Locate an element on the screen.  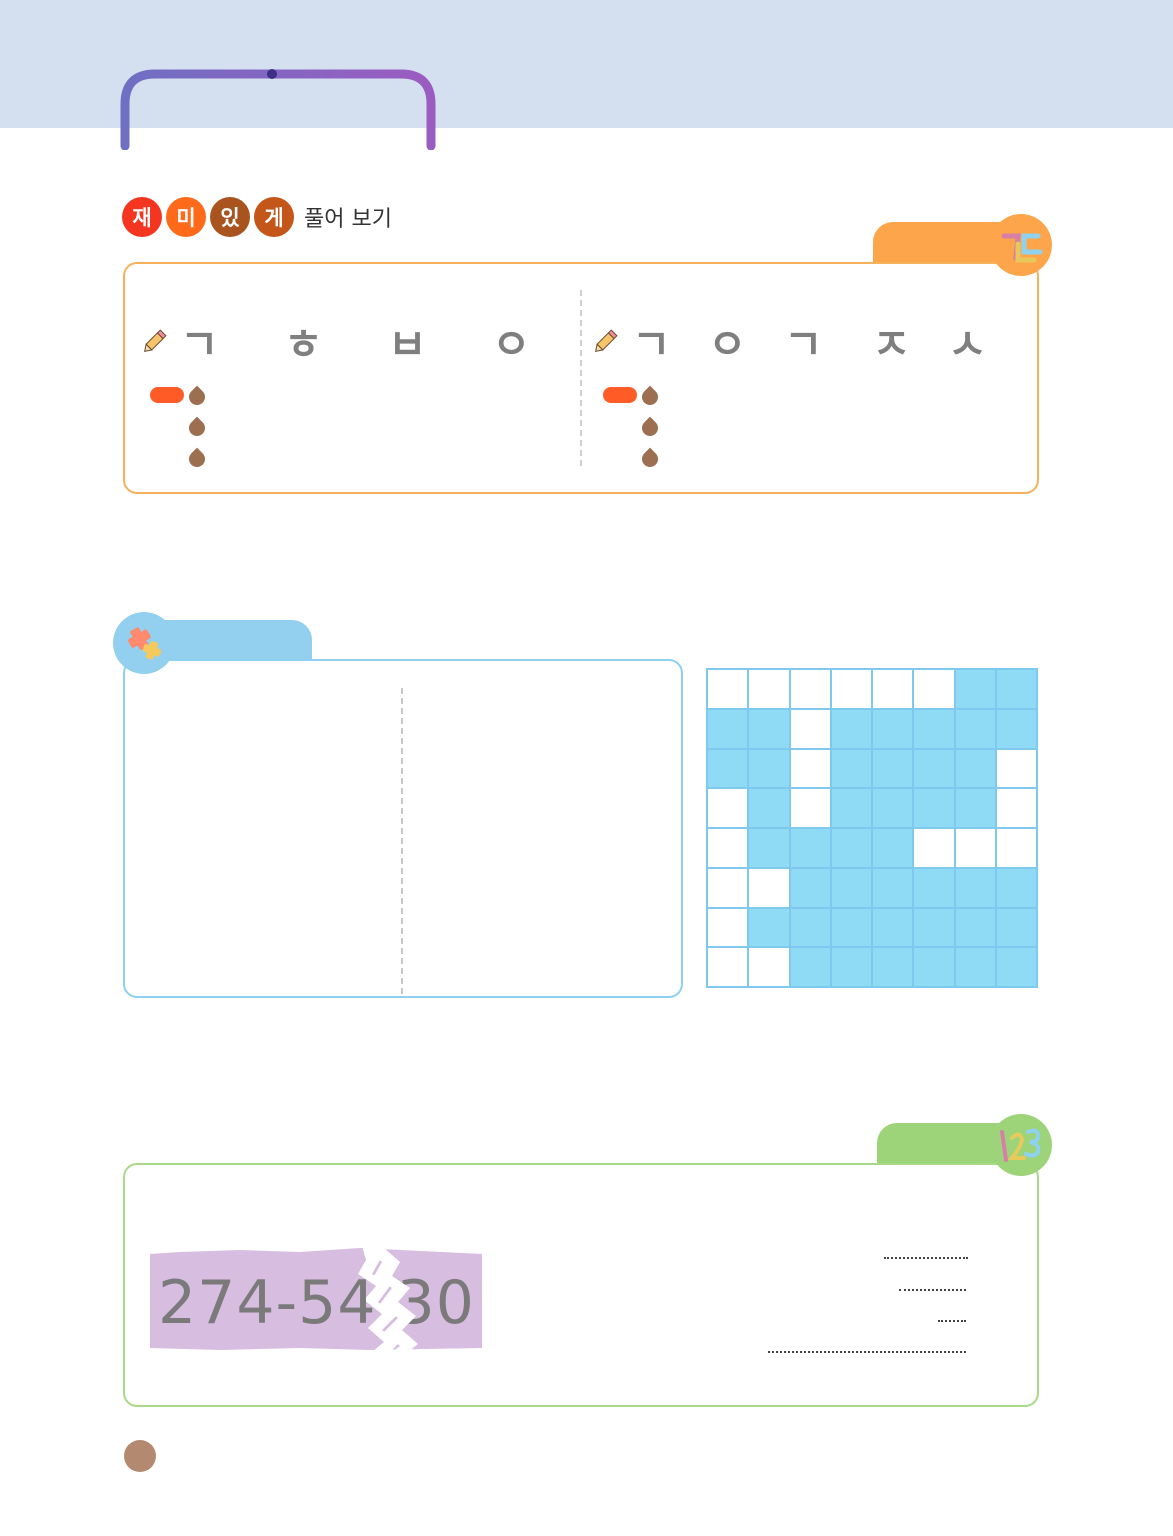
korean-letters-icon is located at coordinates (1021, 245).